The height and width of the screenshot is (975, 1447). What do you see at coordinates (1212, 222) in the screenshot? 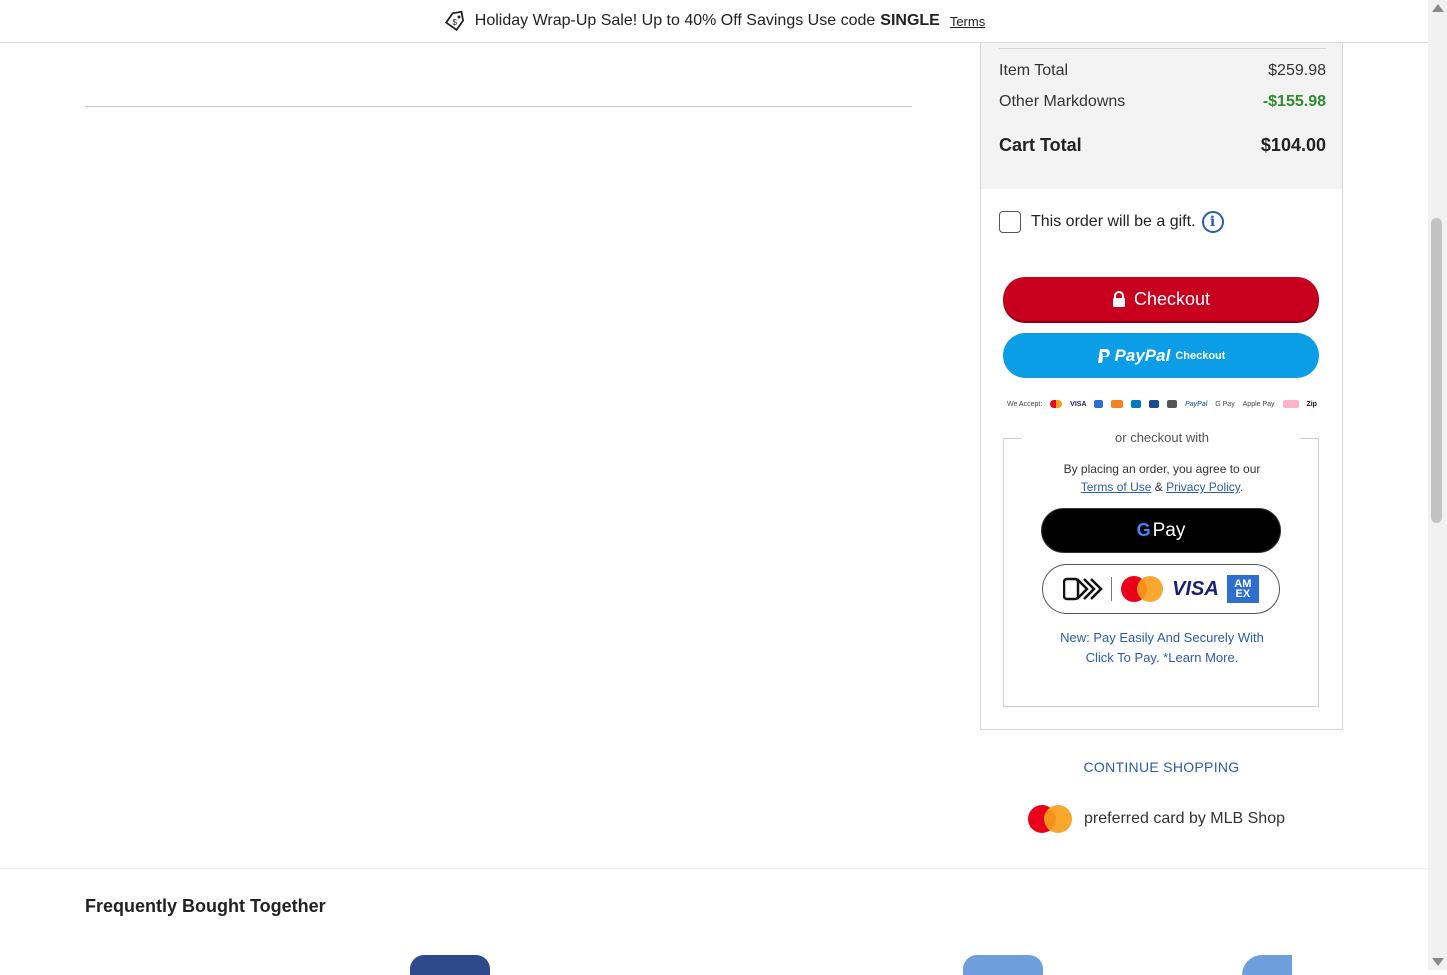
I see `info-icon: i` at bounding box center [1212, 222].